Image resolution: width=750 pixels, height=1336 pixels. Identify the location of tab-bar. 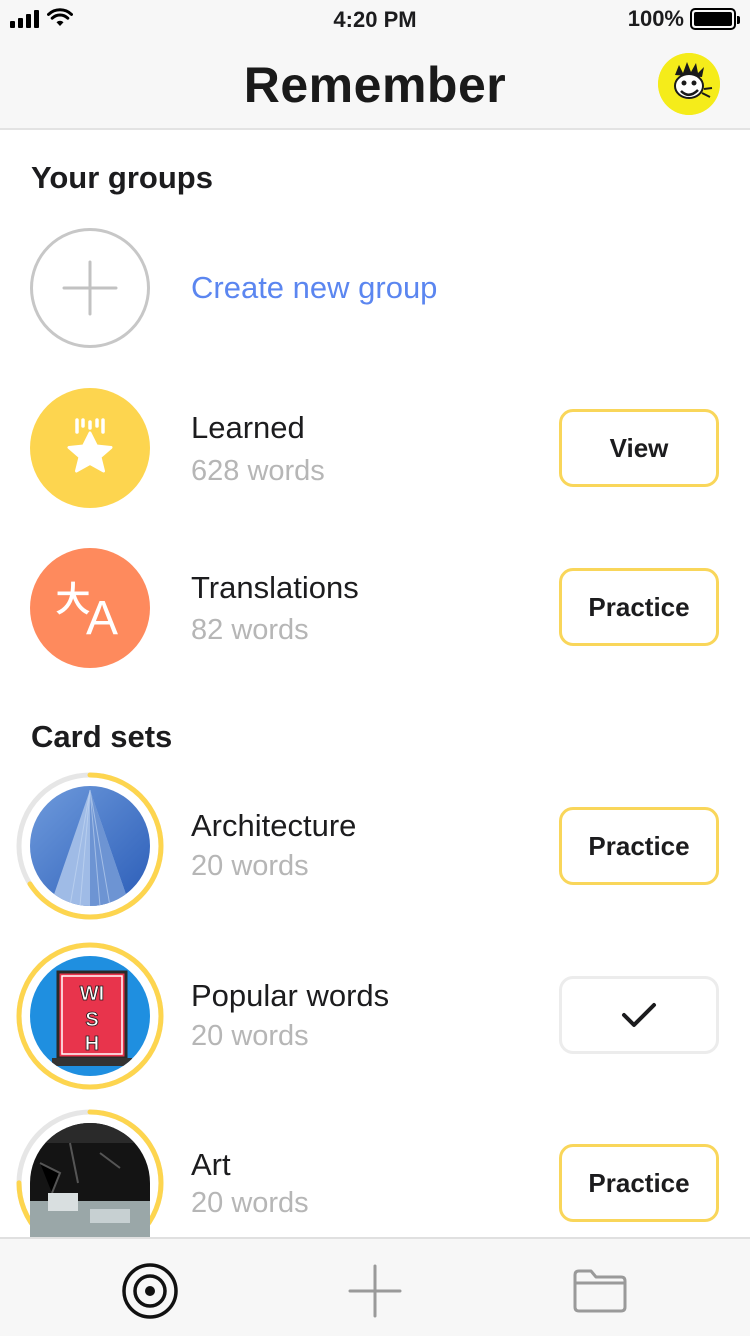
(375, 1286).